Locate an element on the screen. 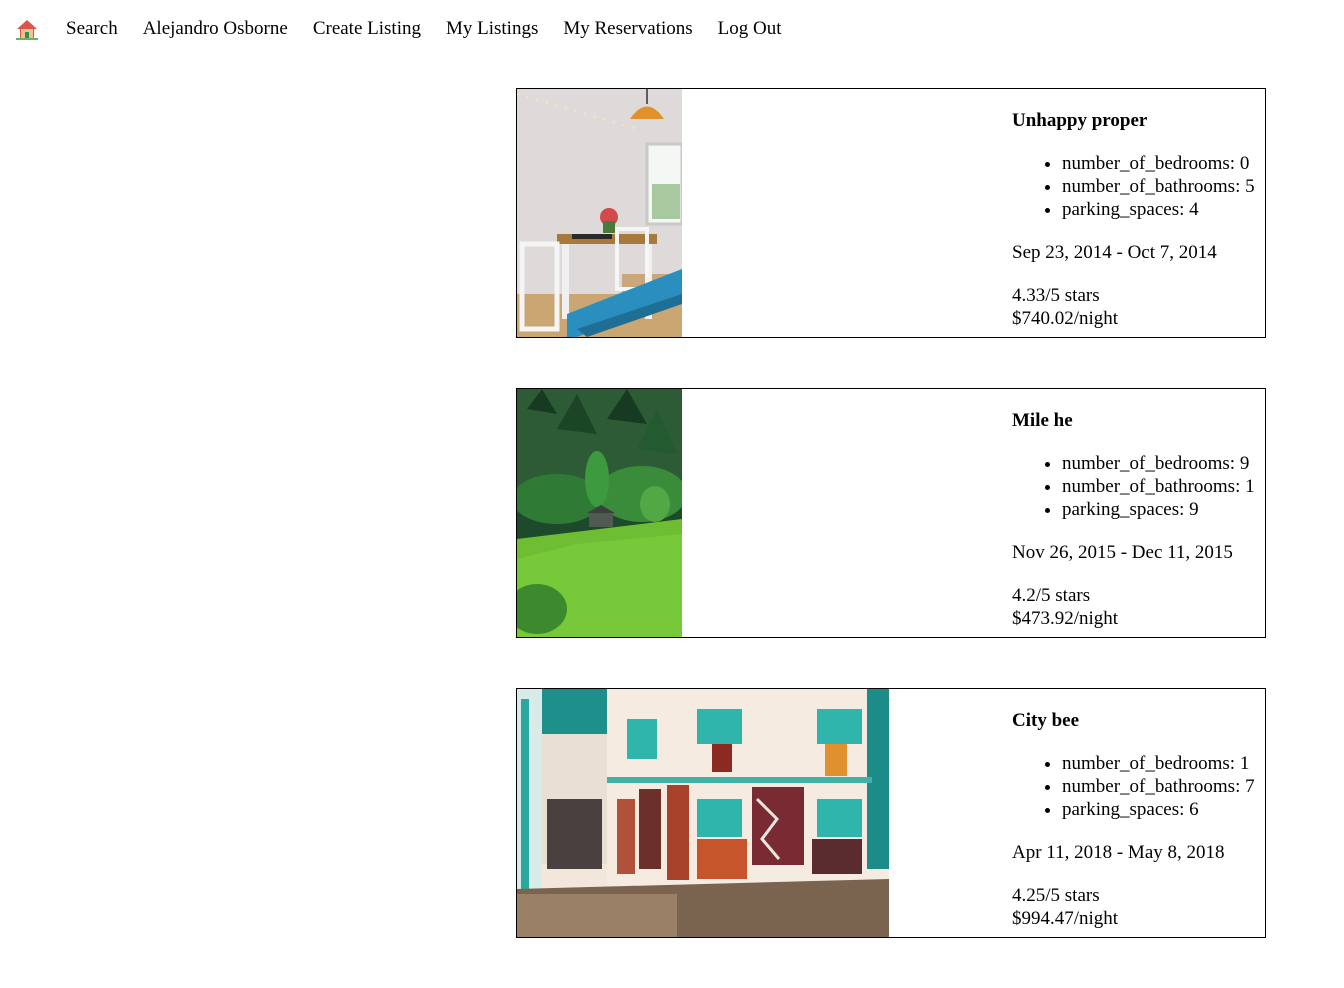 The width and height of the screenshot is (1344, 988). listing-title: City bee is located at coordinates (1046, 720).